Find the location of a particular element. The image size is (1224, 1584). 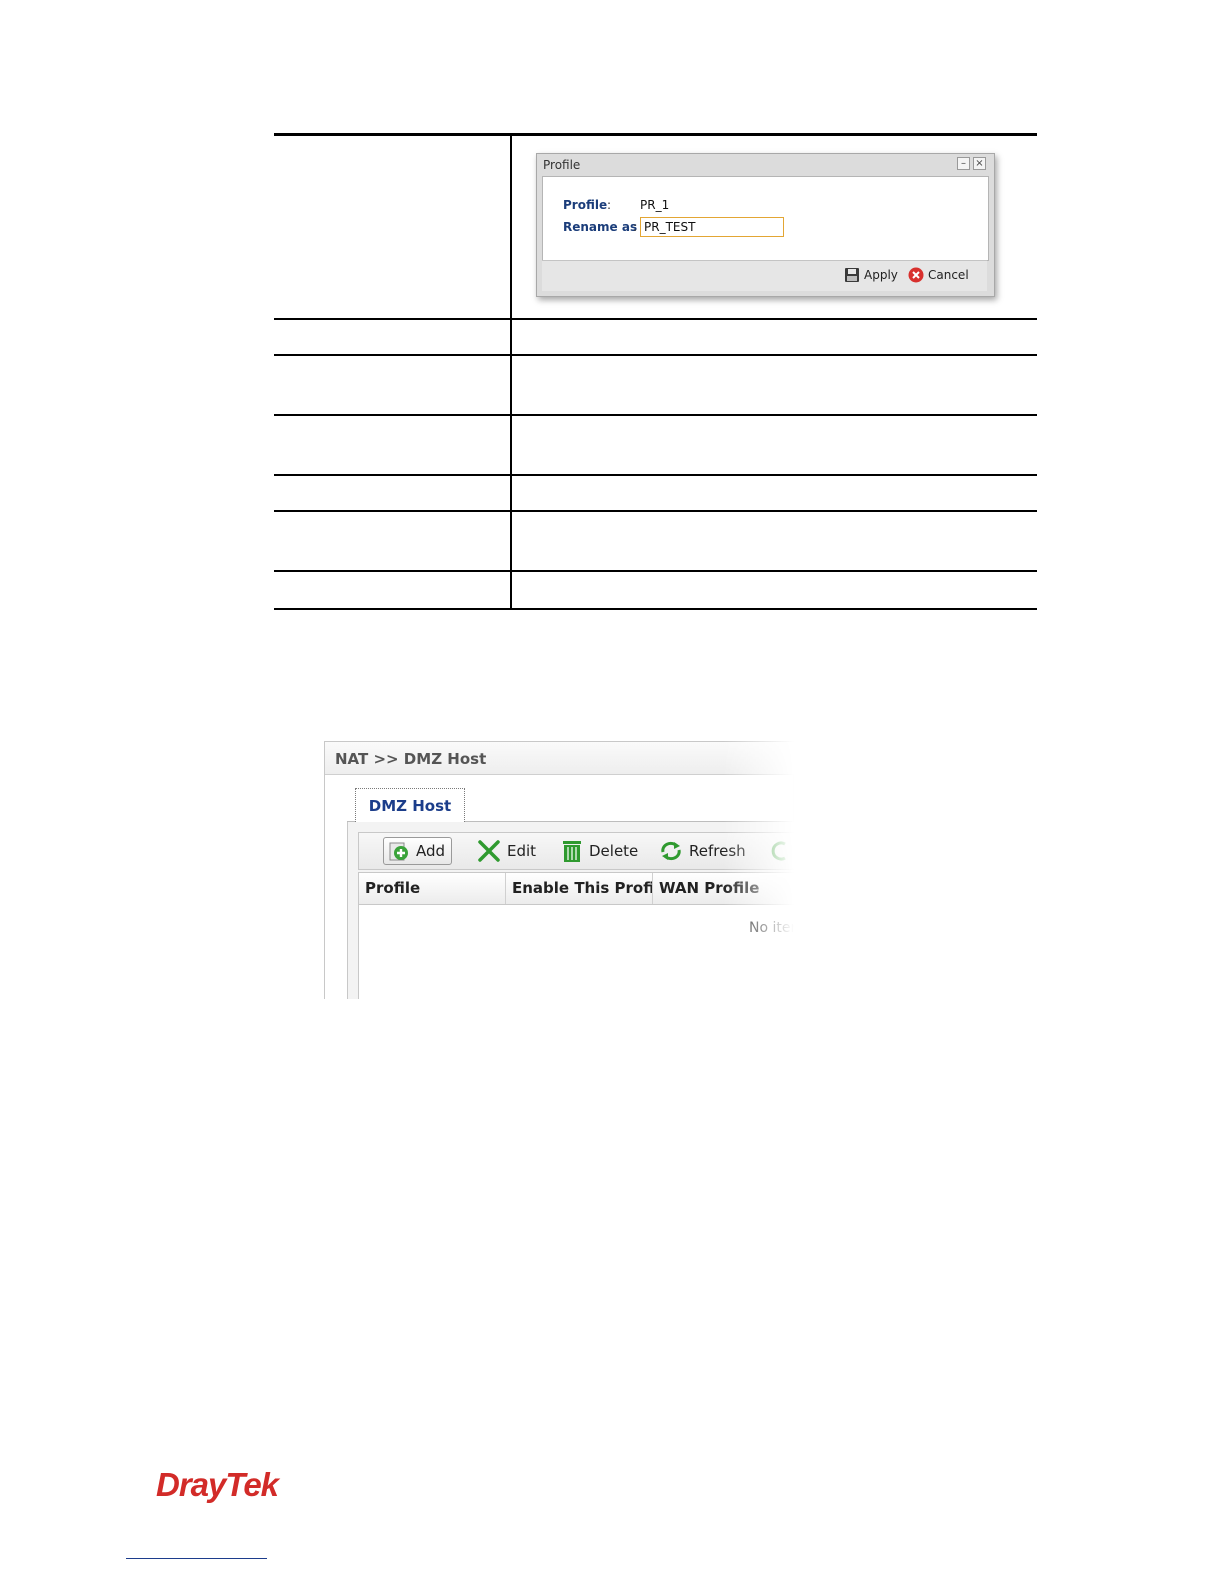

minimize-button: – is located at coordinates (963, 163).